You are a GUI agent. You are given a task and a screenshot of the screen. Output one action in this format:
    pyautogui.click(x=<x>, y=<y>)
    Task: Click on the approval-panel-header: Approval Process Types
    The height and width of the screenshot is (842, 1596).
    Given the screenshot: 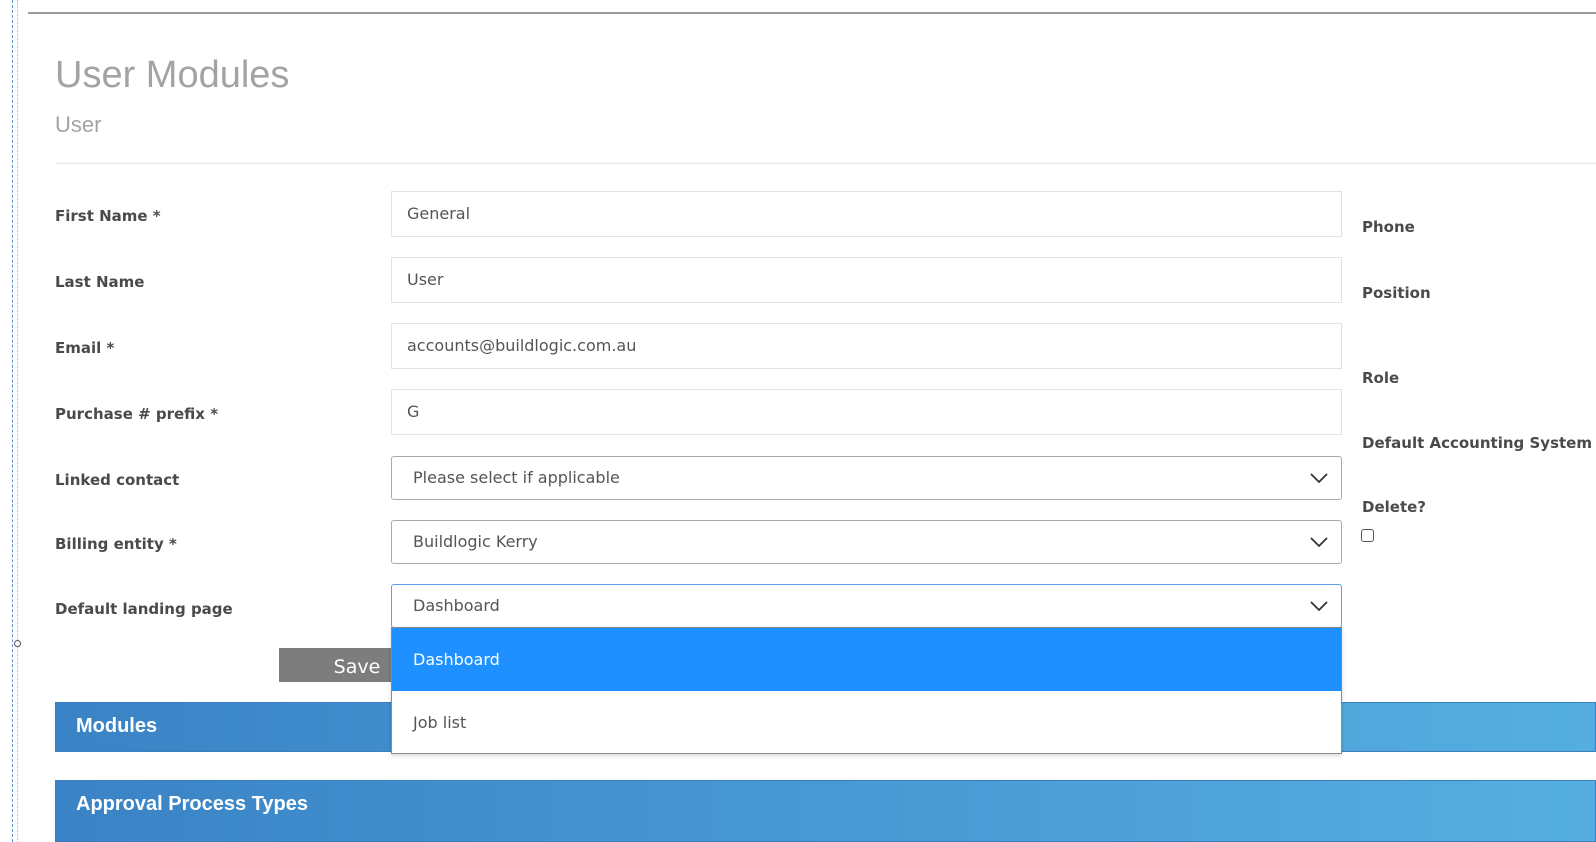 What is the action you would take?
    pyautogui.click(x=825, y=811)
    